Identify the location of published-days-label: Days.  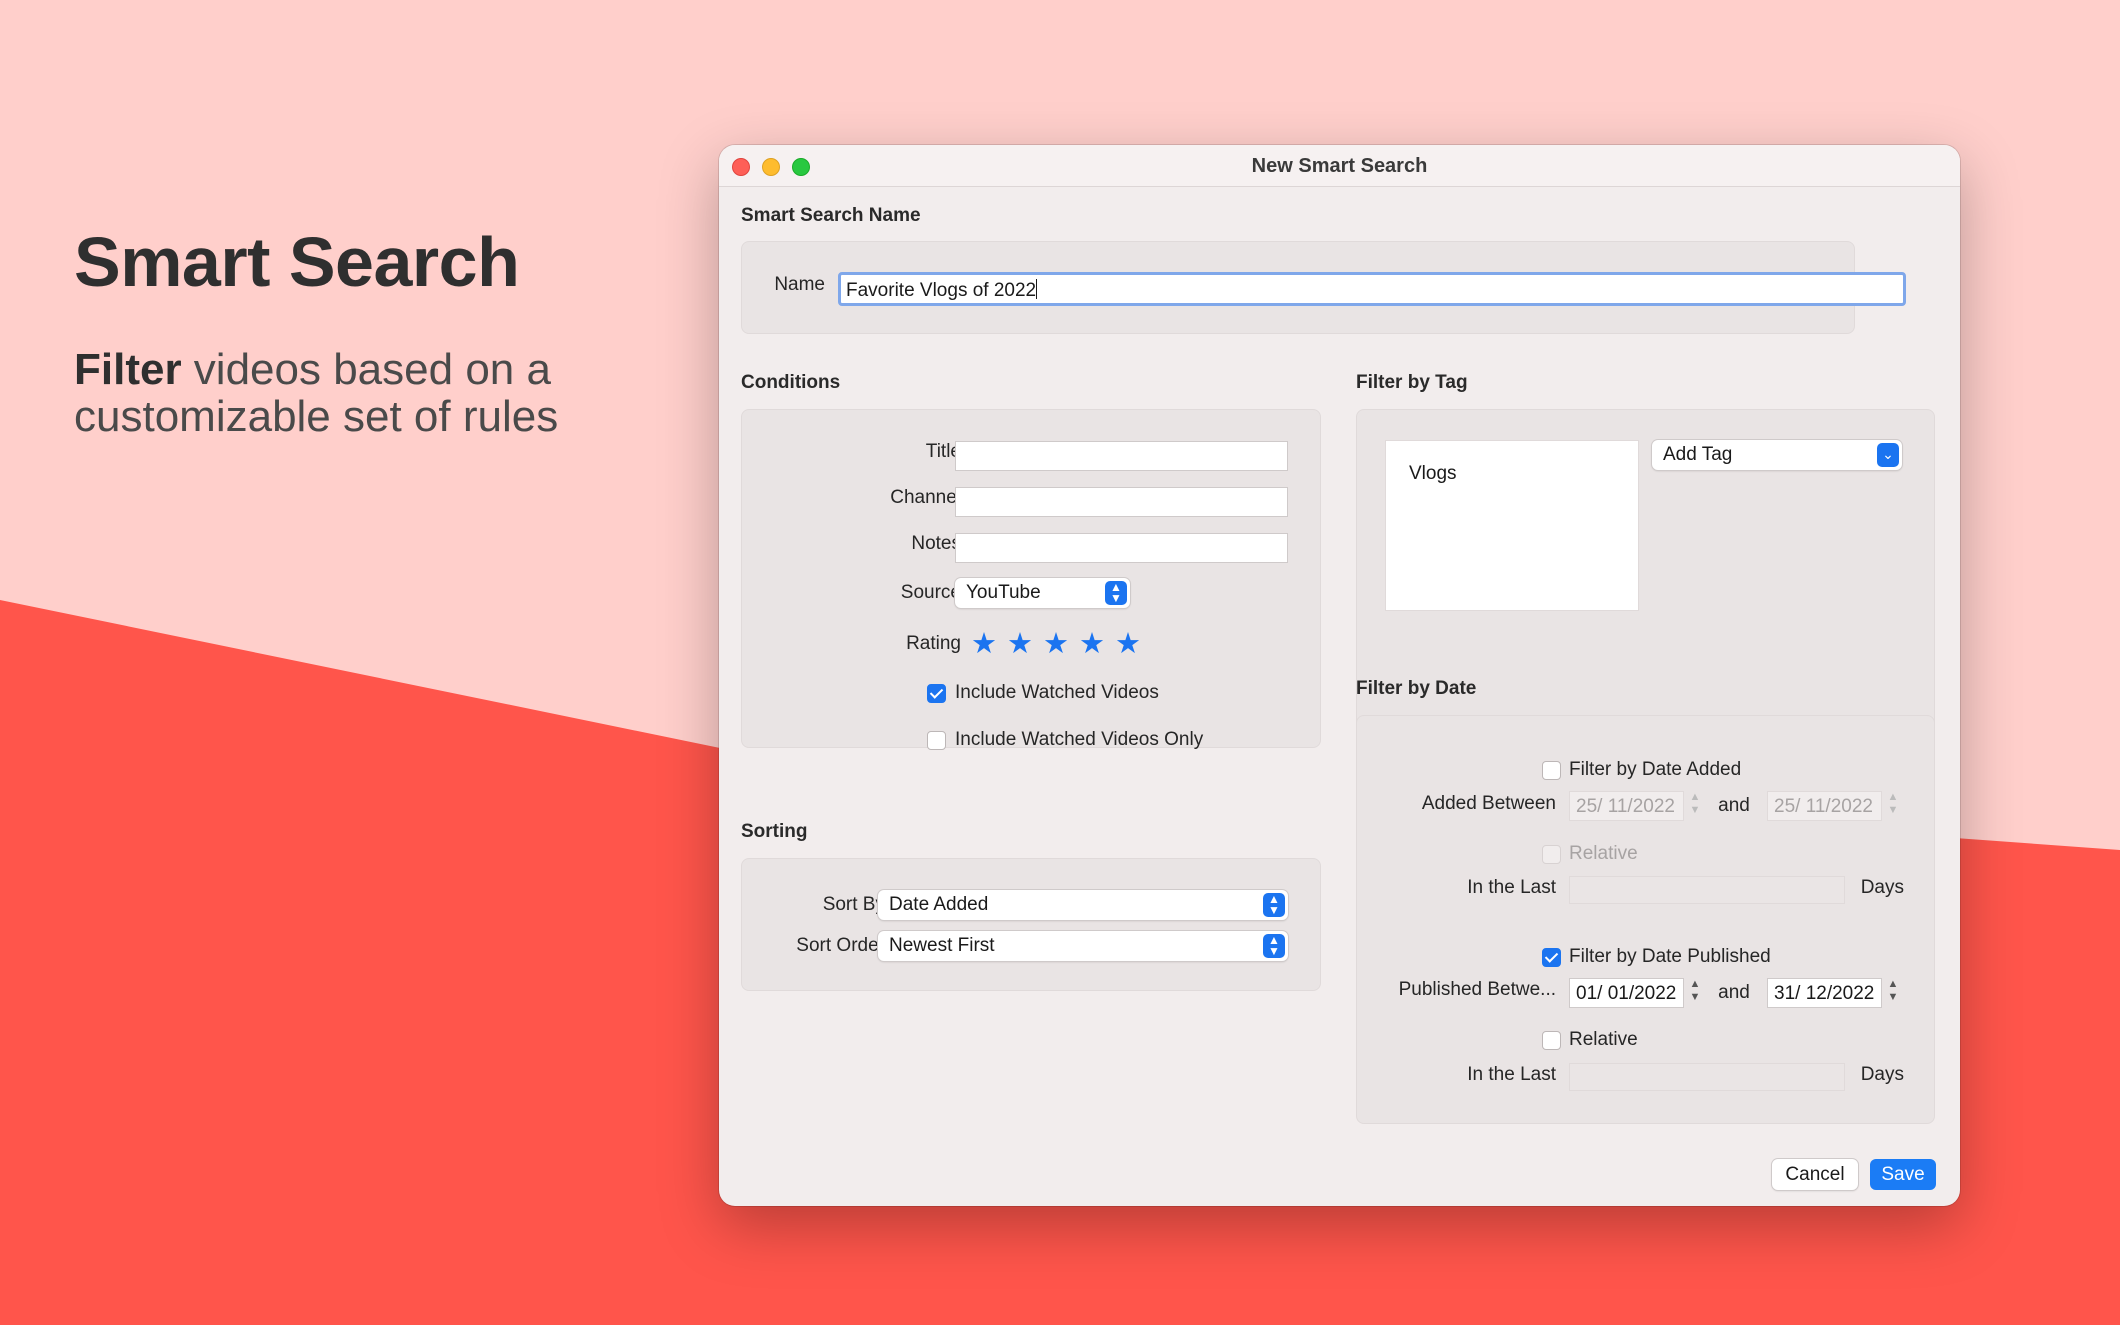
(1882, 1074).